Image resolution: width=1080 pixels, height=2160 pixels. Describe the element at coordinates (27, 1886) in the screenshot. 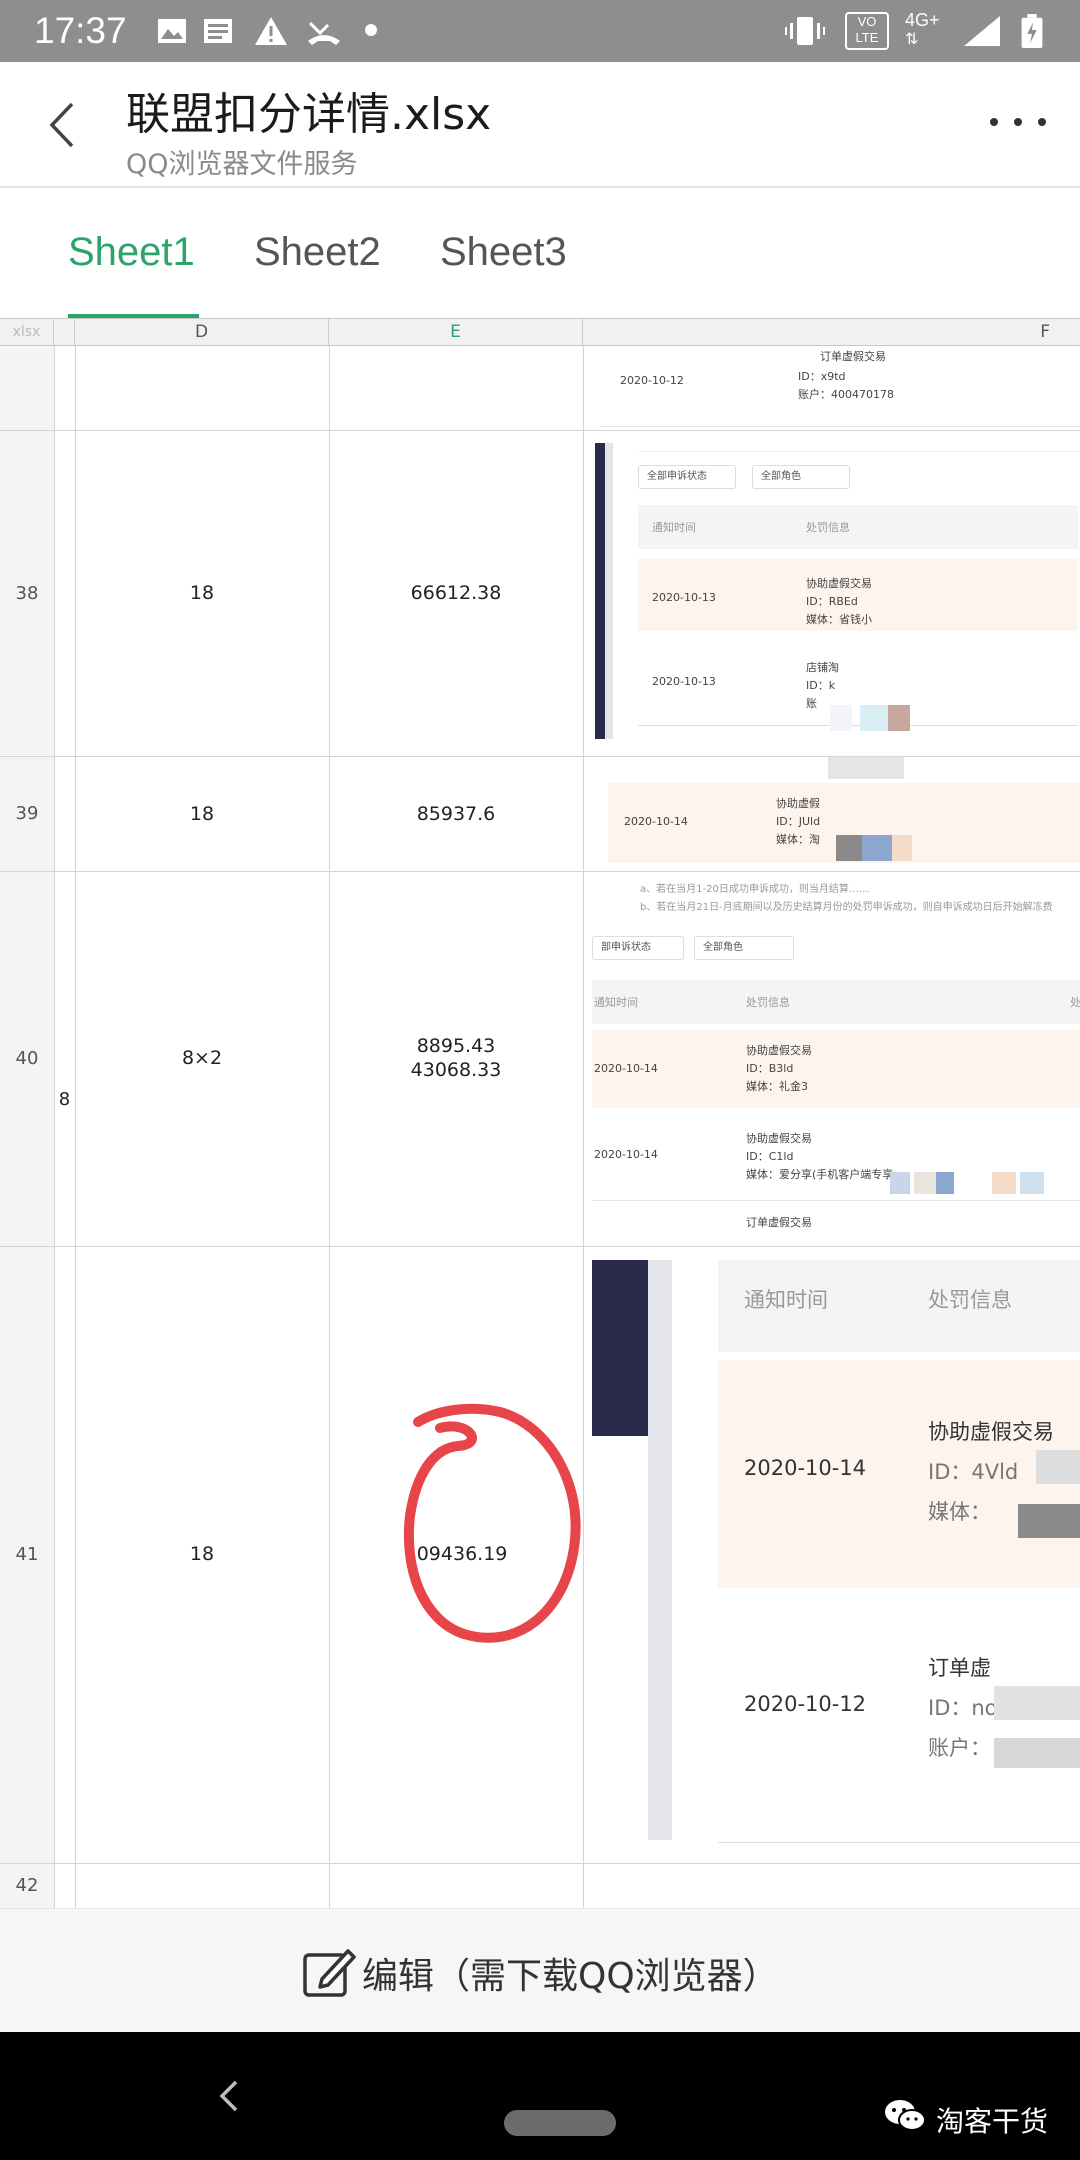

I see `row-number-42: 42` at that location.